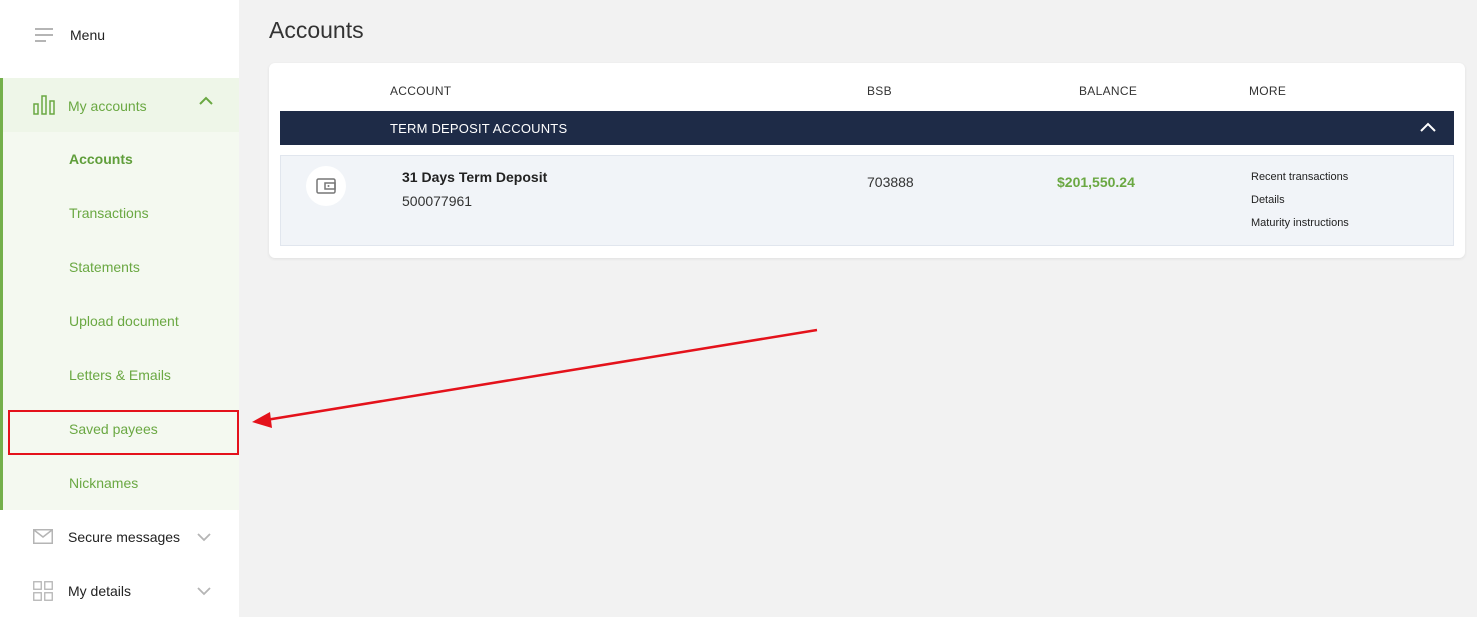 This screenshot has height=617, width=1477. What do you see at coordinates (437, 201) in the screenshot?
I see `account-number: 500077961` at bounding box center [437, 201].